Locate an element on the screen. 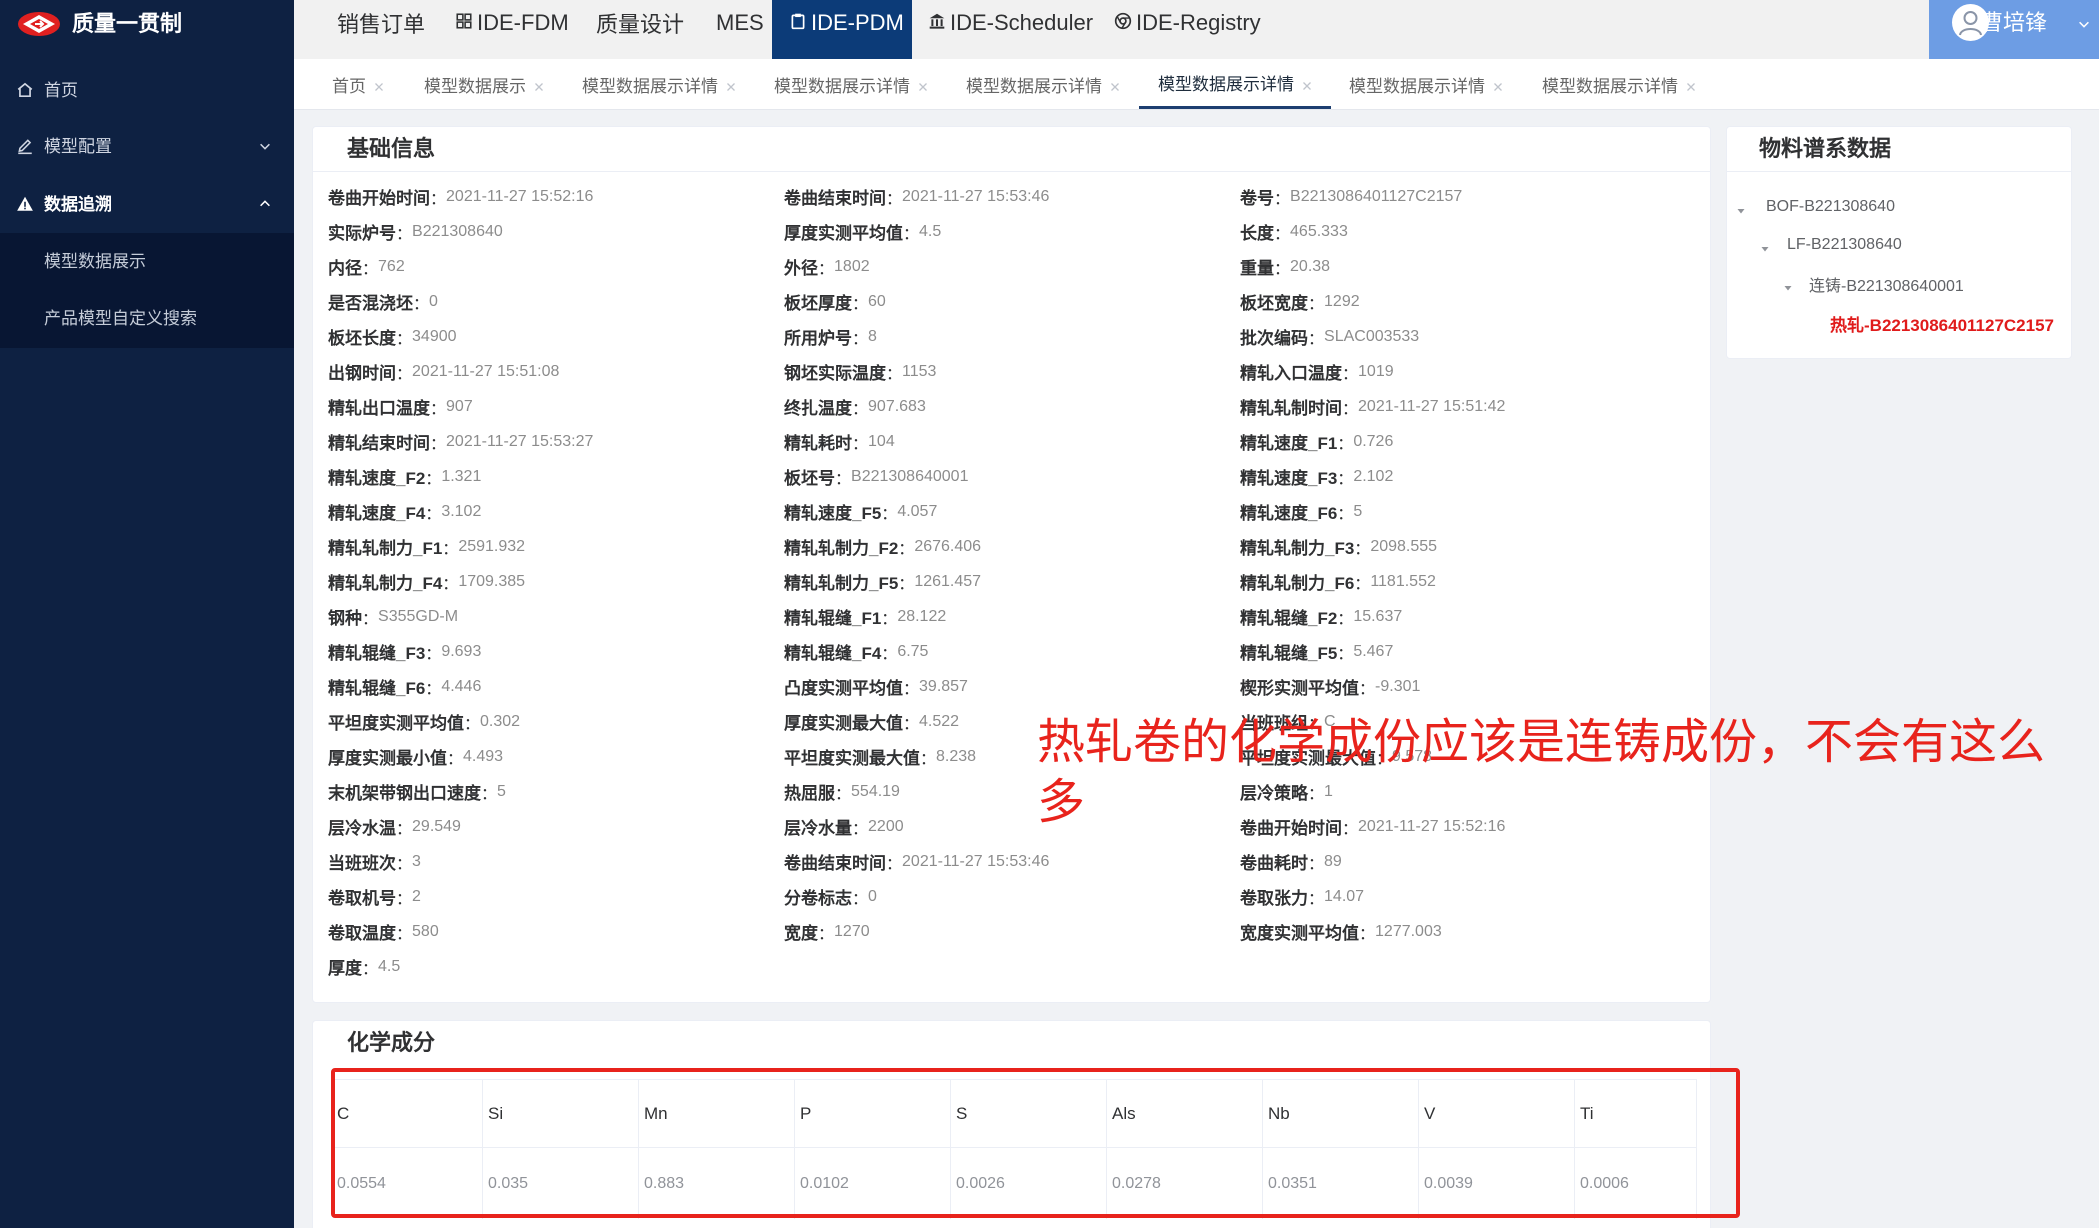 This screenshot has height=1228, width=2099. warning-triangle-icon is located at coordinates (25, 204).